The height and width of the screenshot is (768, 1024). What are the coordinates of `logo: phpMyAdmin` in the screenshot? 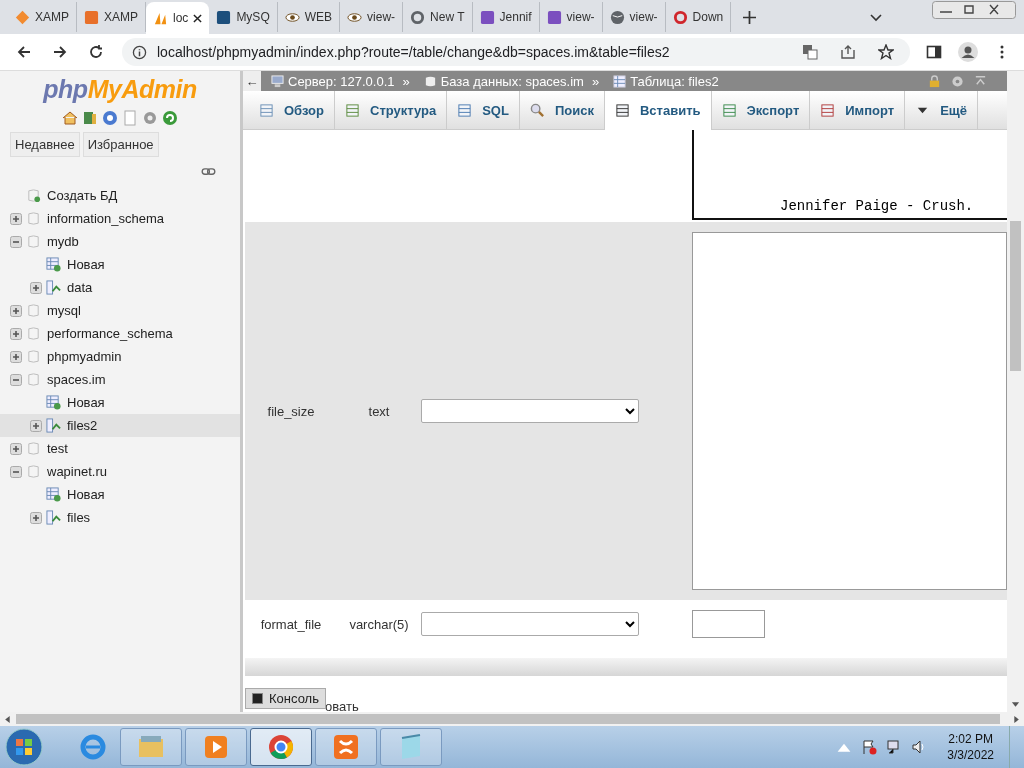 It's located at (120, 89).